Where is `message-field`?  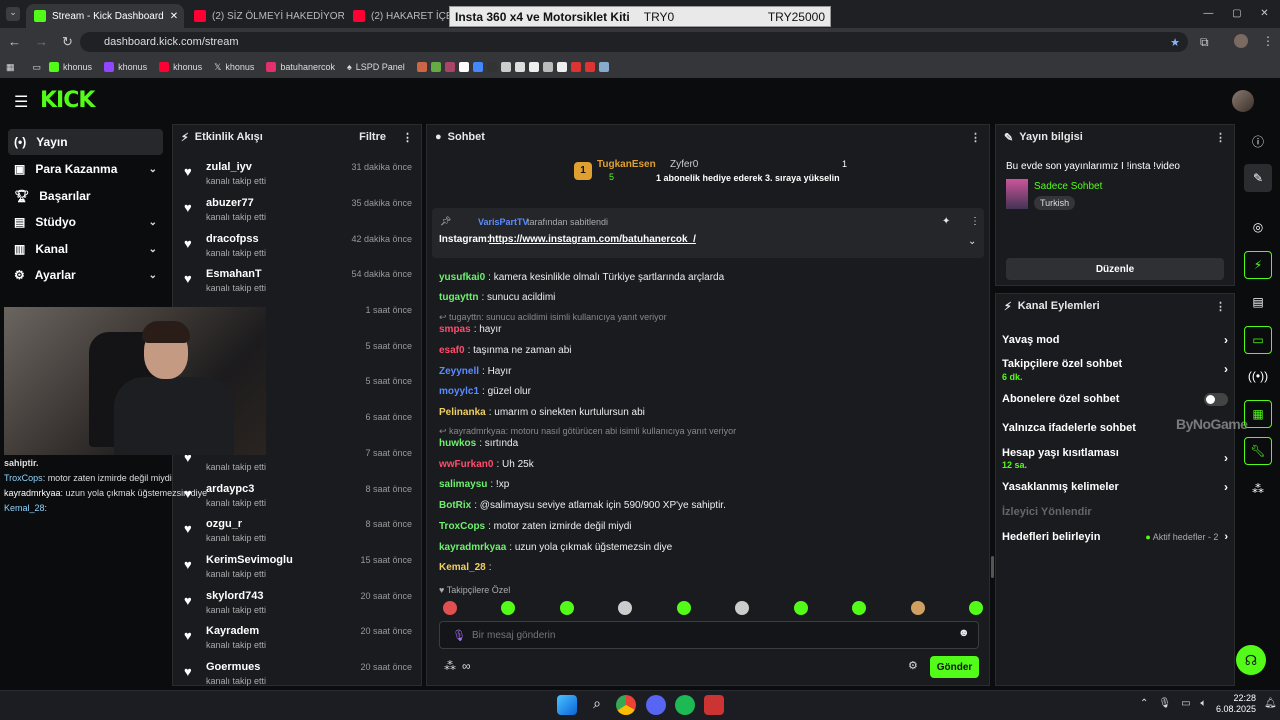
message-field is located at coordinates (702, 635).